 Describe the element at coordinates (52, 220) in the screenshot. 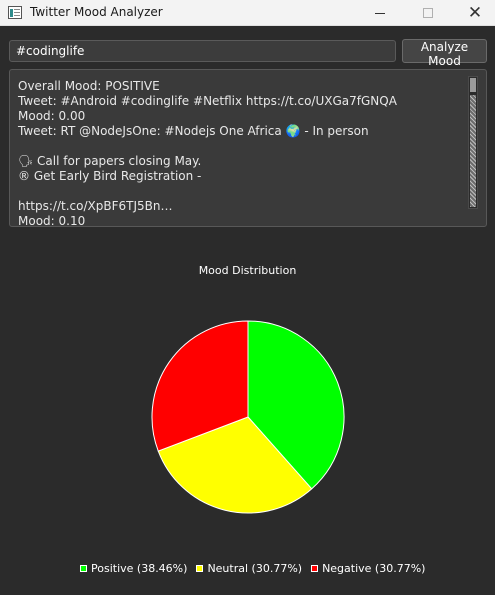

I see `result-line: Mood: 0.10` at that location.